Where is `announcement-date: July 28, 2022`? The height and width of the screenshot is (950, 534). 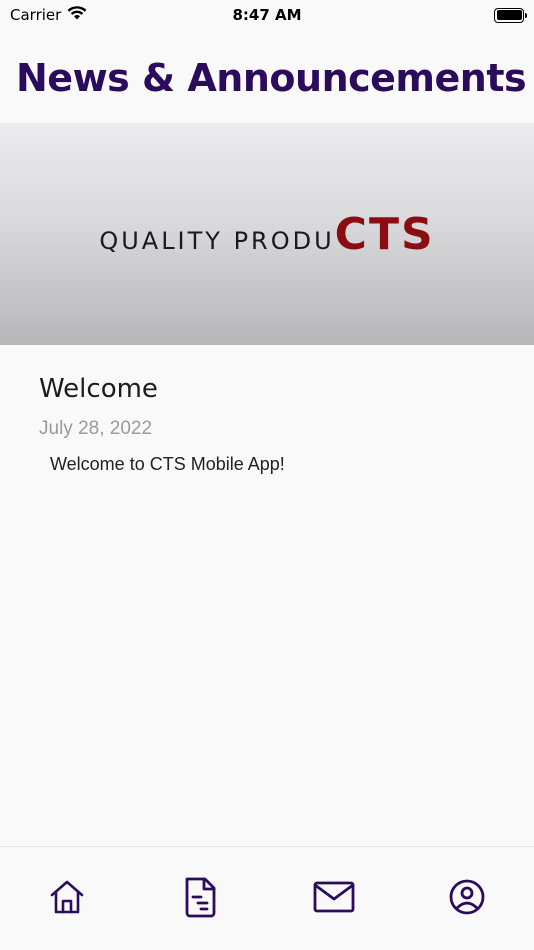
announcement-date: July 28, 2022 is located at coordinates (96, 428).